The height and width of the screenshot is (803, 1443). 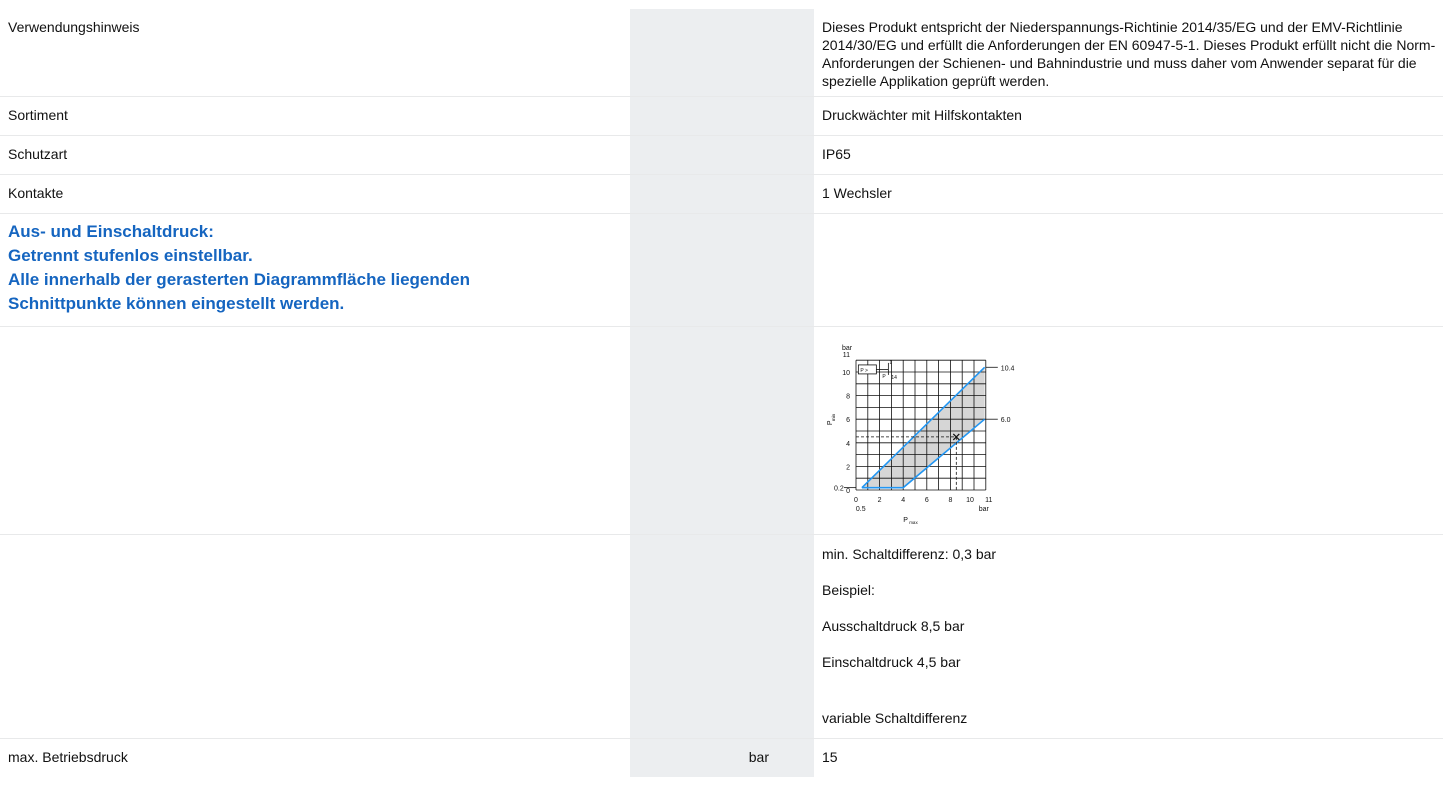 What do you see at coordinates (315, 194) in the screenshot?
I see `contacts-label: Kontakte` at bounding box center [315, 194].